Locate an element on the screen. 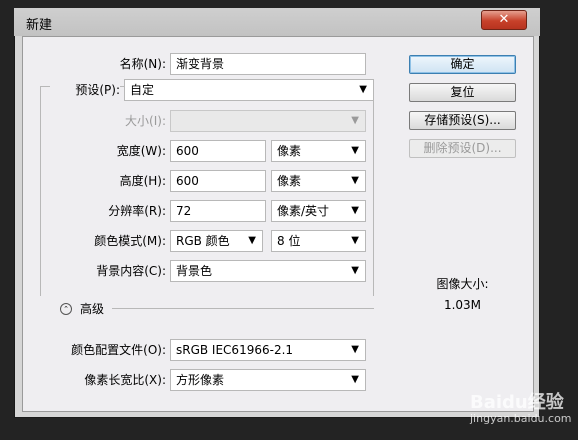 This screenshot has height=440, width=578. baidu-watermark-logo: Baidu经验 is located at coordinates (517, 402).